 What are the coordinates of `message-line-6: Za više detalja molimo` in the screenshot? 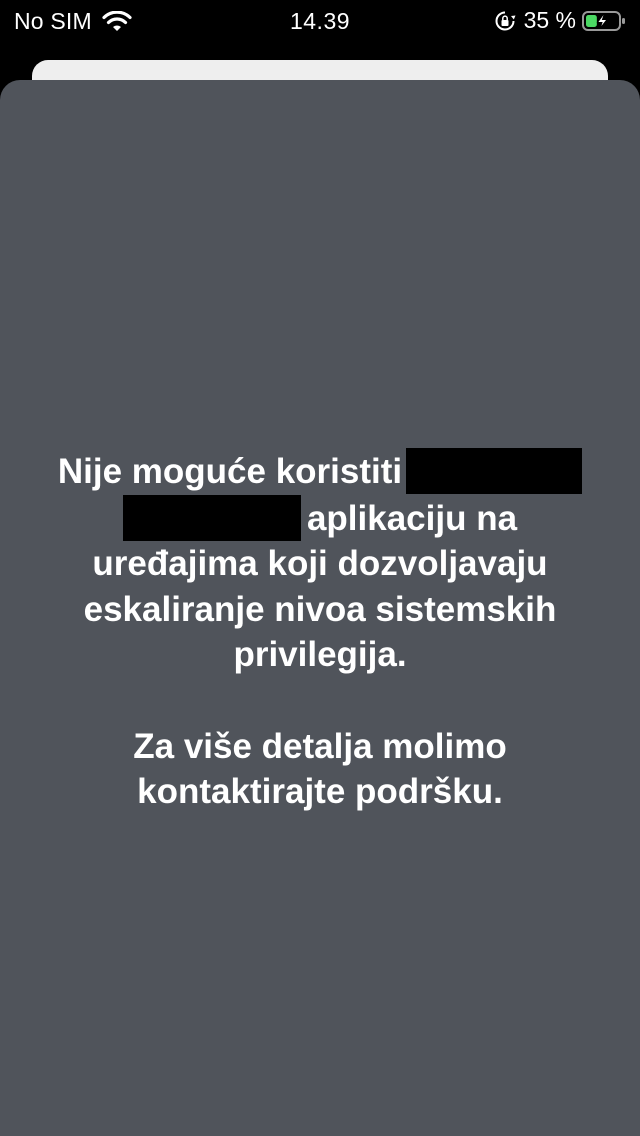 It's located at (320, 746).